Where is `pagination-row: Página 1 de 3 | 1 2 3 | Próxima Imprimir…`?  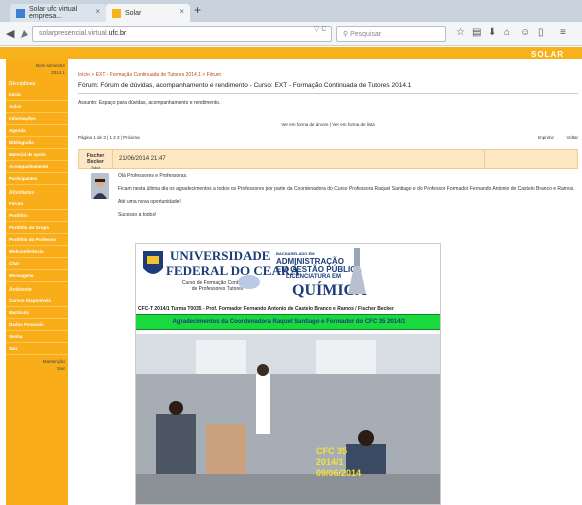 pagination-row: Página 1 de 3 | 1 2 3 | Próxima Imprimir… is located at coordinates (328, 140).